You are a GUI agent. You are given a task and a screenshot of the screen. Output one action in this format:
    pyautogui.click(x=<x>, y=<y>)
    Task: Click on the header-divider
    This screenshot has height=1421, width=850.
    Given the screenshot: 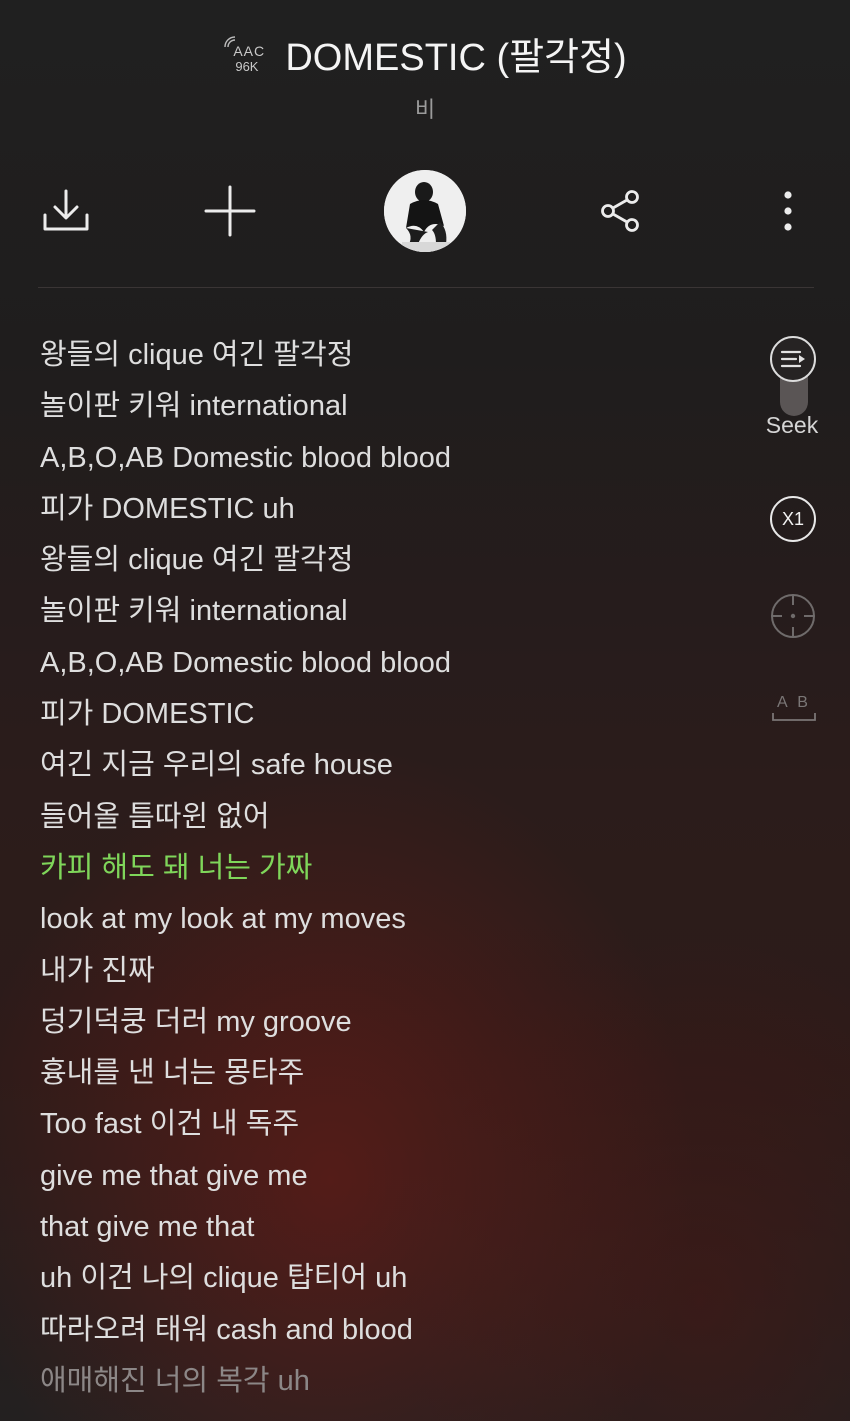 What is the action you would take?
    pyautogui.click(x=426, y=287)
    